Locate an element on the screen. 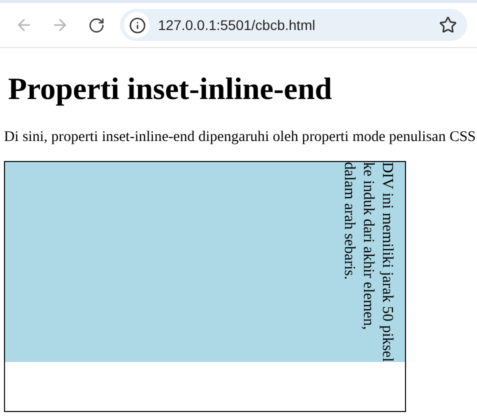  reload-icon is located at coordinates (96, 25).